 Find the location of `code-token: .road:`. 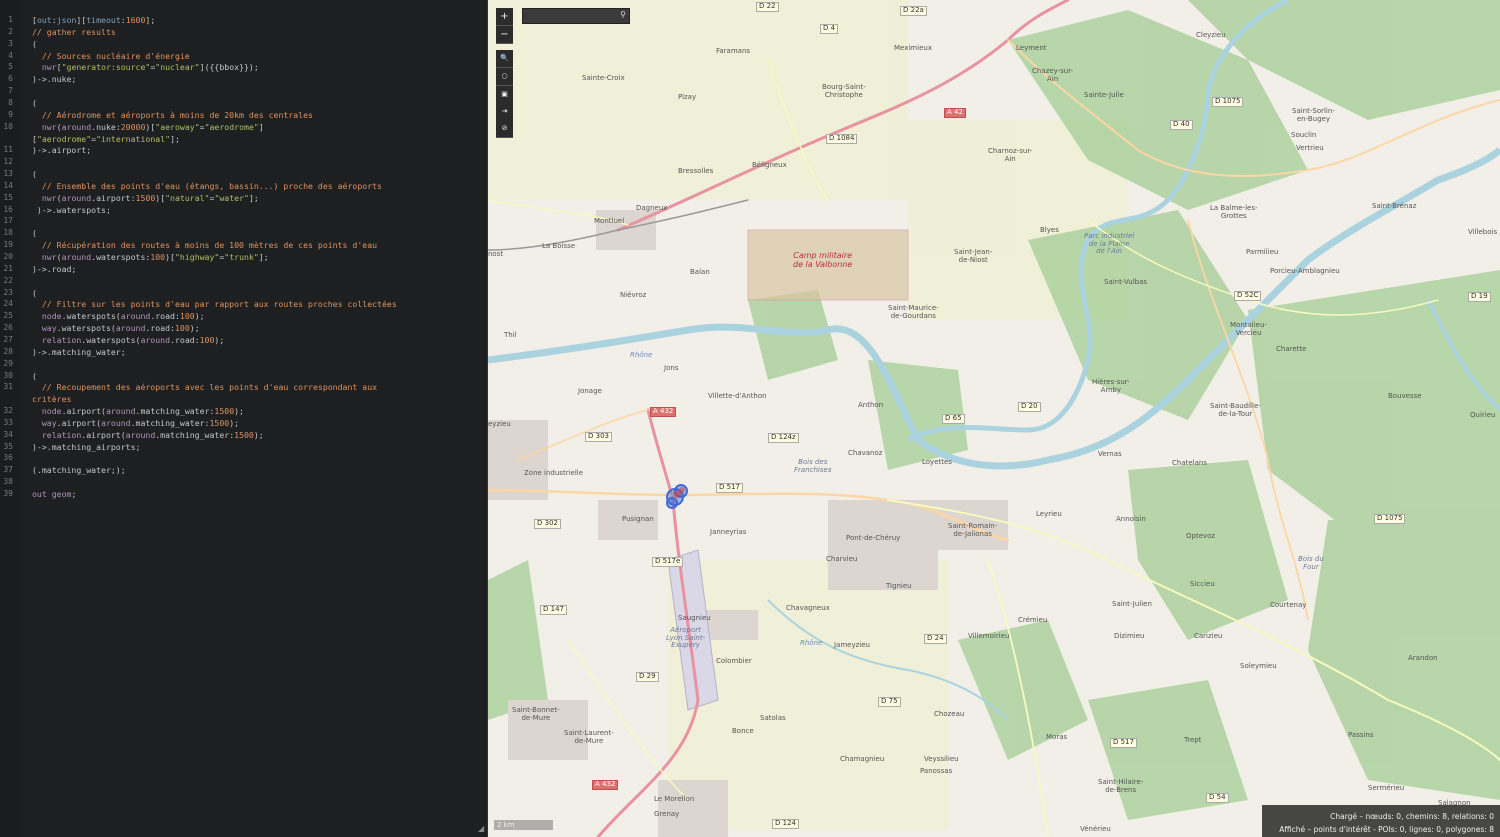

code-token: .road: is located at coordinates (185, 339).